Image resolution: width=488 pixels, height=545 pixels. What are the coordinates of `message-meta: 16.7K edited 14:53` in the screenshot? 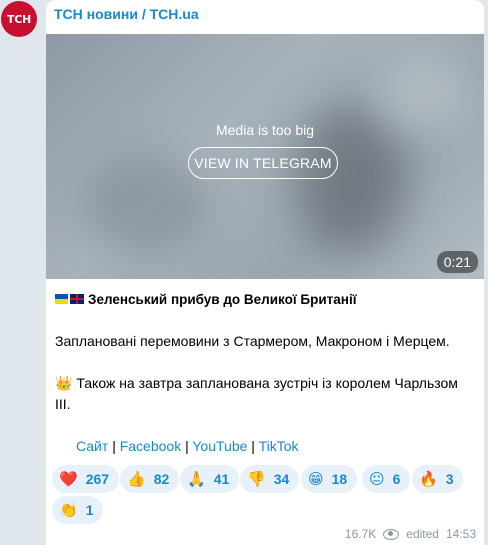 It's located at (410, 534).